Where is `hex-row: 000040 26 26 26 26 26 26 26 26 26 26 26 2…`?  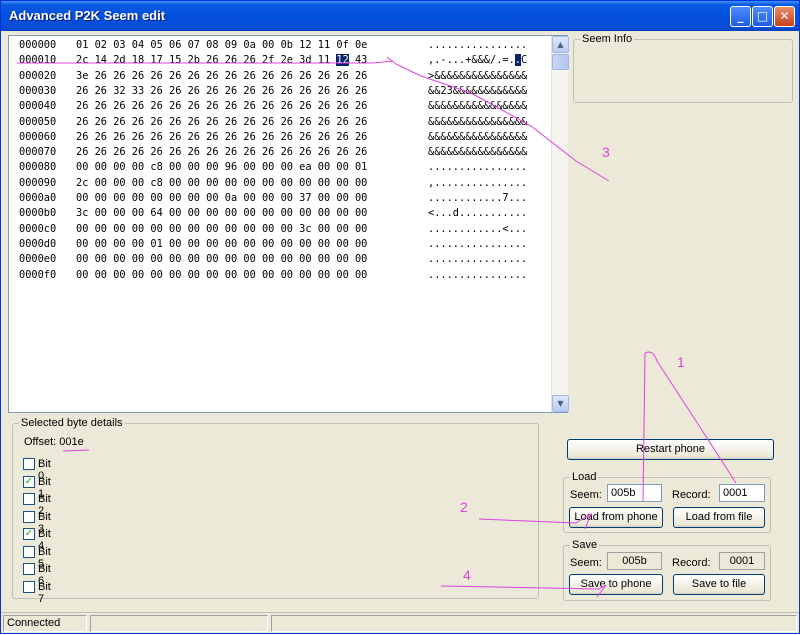 hex-row: 000040 26 26 26 26 26 26 26 26 26 26 26 2… is located at coordinates (280, 107).